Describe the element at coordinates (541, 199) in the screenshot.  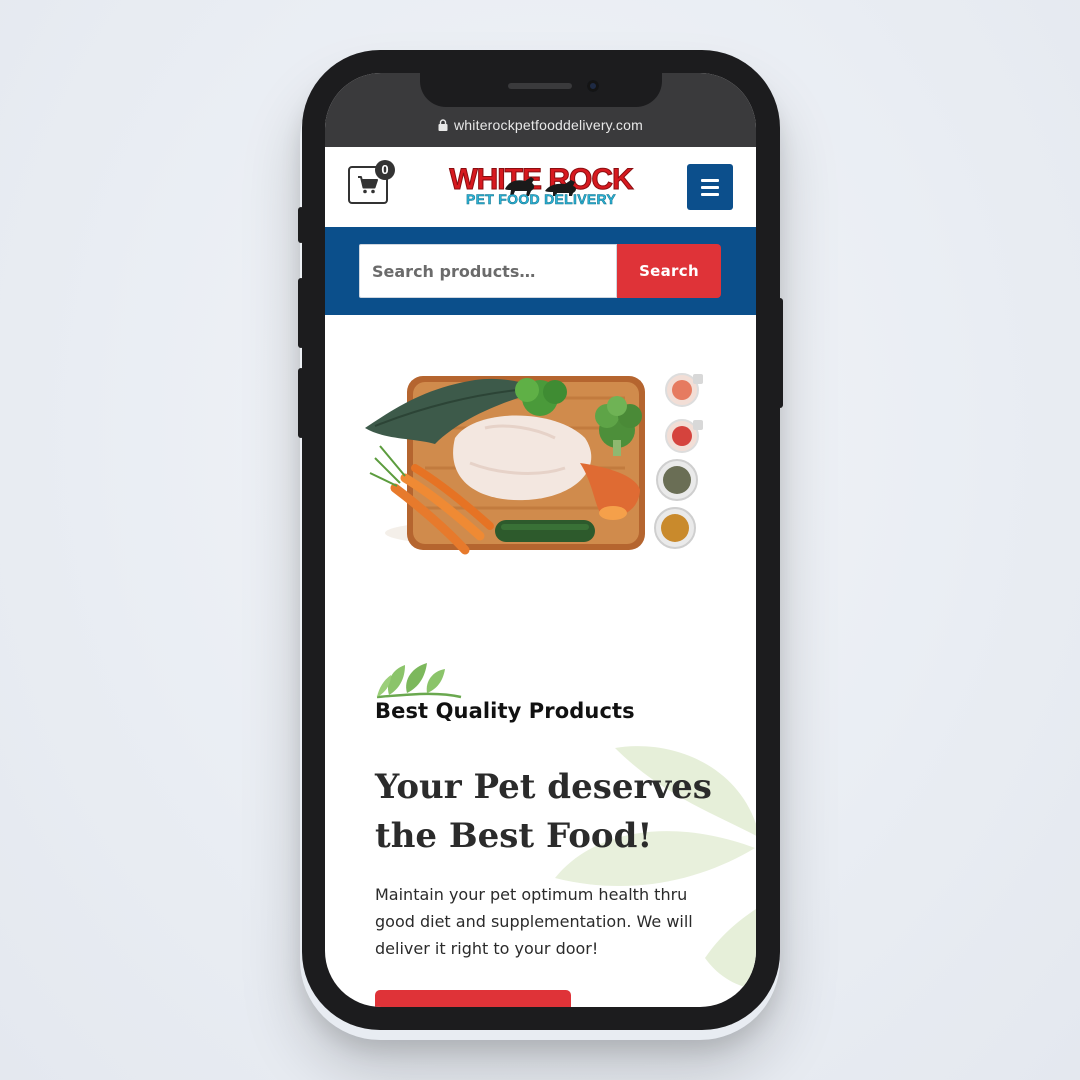
I see `logo-subtitle: PET FOOD DELIVERY` at that location.